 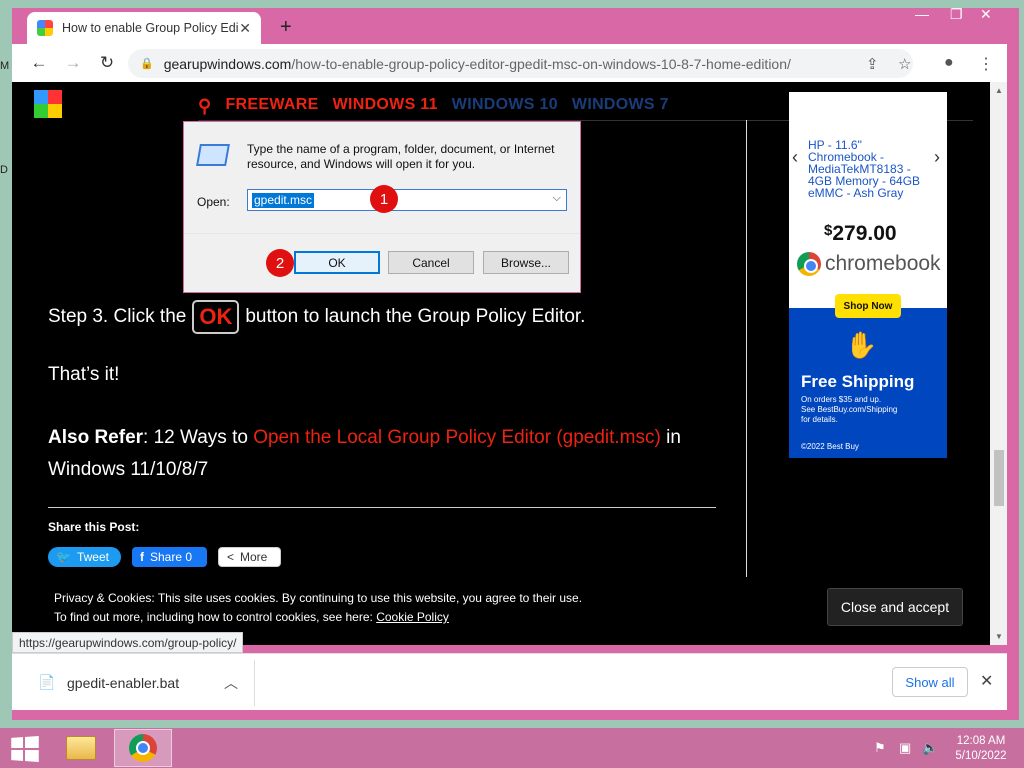 I want to click on close-shelf-icon: ✕, so click(x=986, y=681).